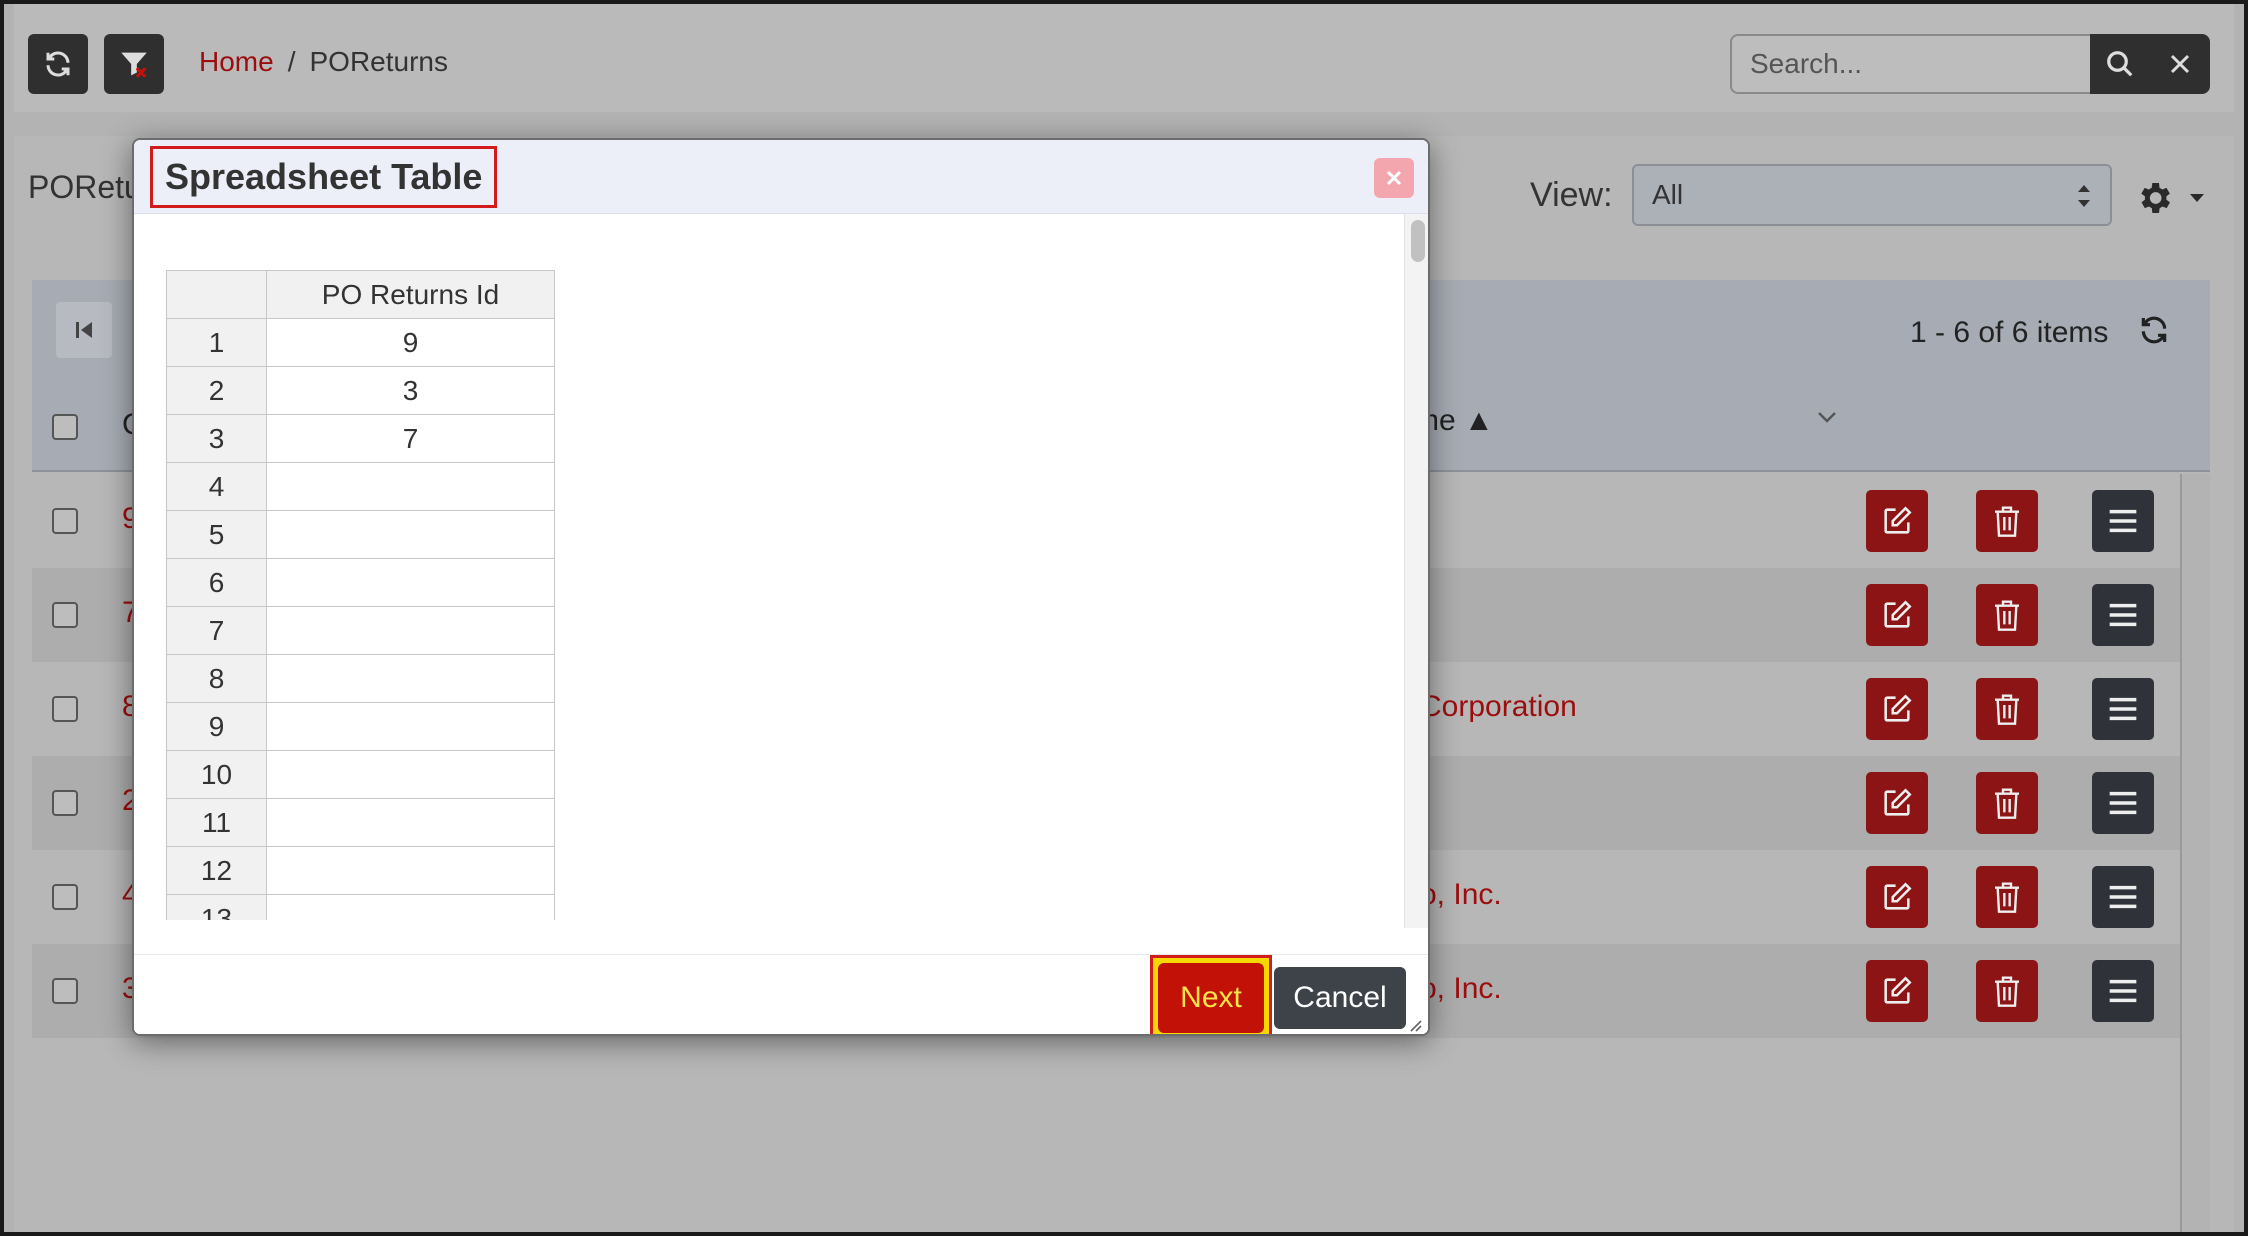 The width and height of the screenshot is (2248, 1236). I want to click on modal-title: Spreadsheet Table, so click(324, 177).